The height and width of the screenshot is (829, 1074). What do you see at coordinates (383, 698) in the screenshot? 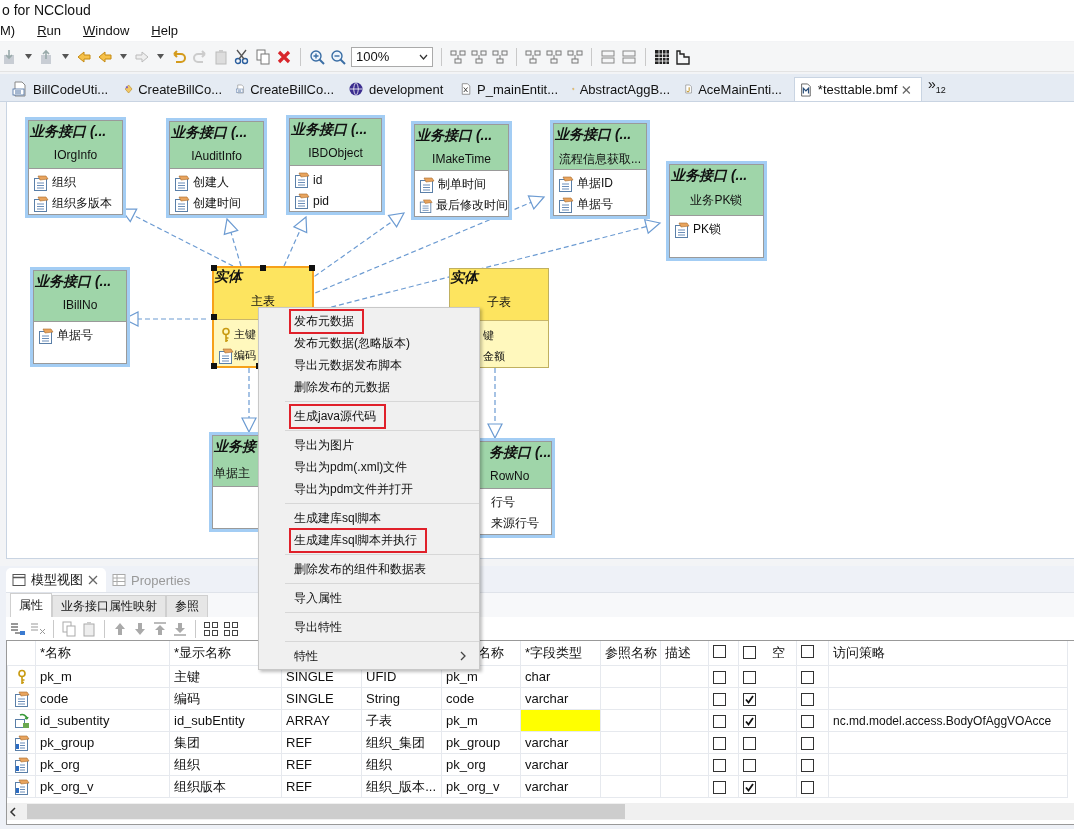
I see `table-cell: String` at bounding box center [383, 698].